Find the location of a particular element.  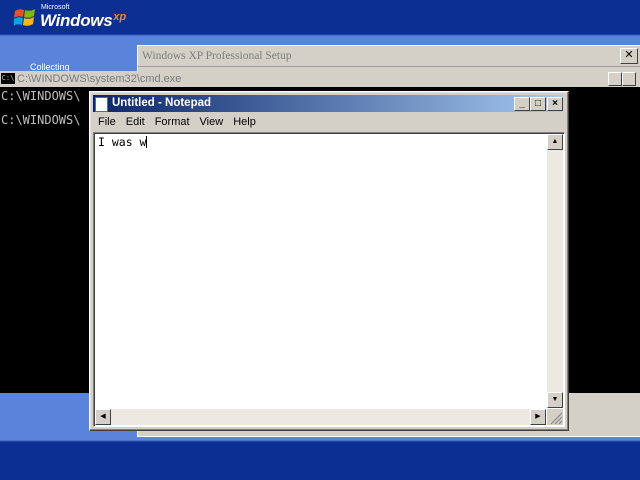

scroll-down-icon: ▼ is located at coordinates (555, 400).